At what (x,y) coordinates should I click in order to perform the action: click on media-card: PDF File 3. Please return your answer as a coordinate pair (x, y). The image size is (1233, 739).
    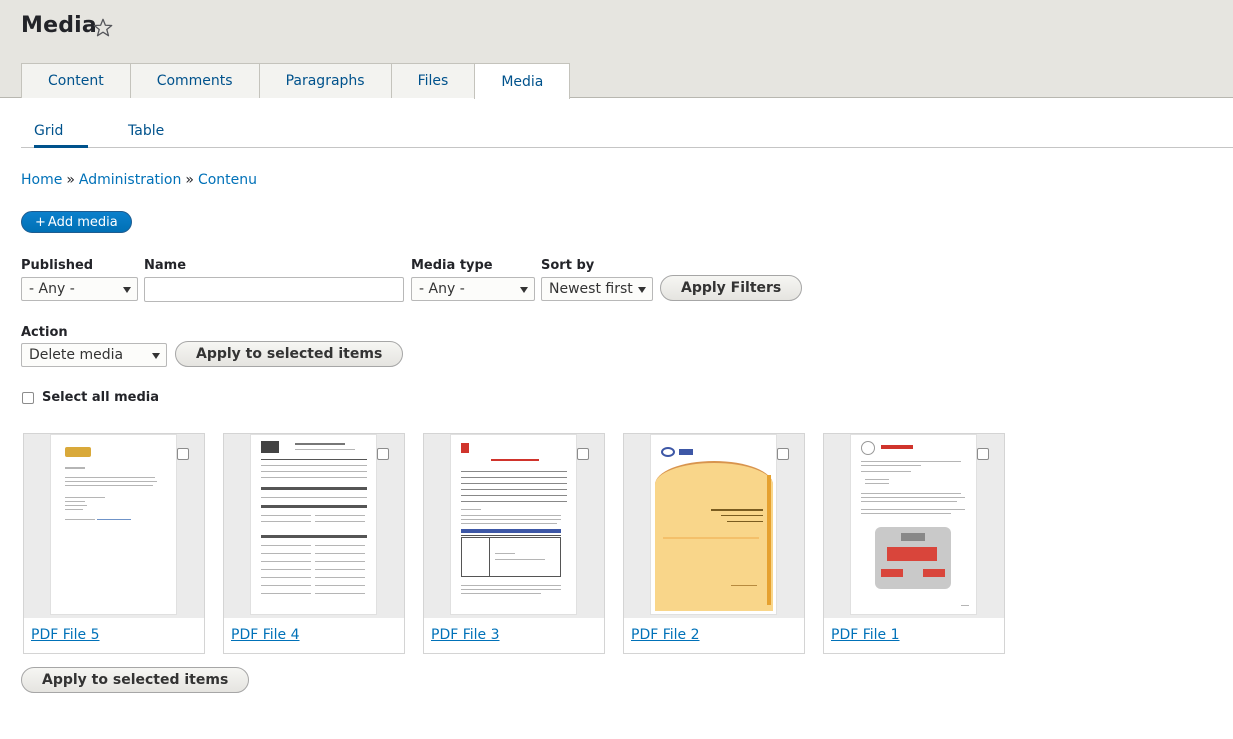
    Looking at the image, I should click on (514, 543).